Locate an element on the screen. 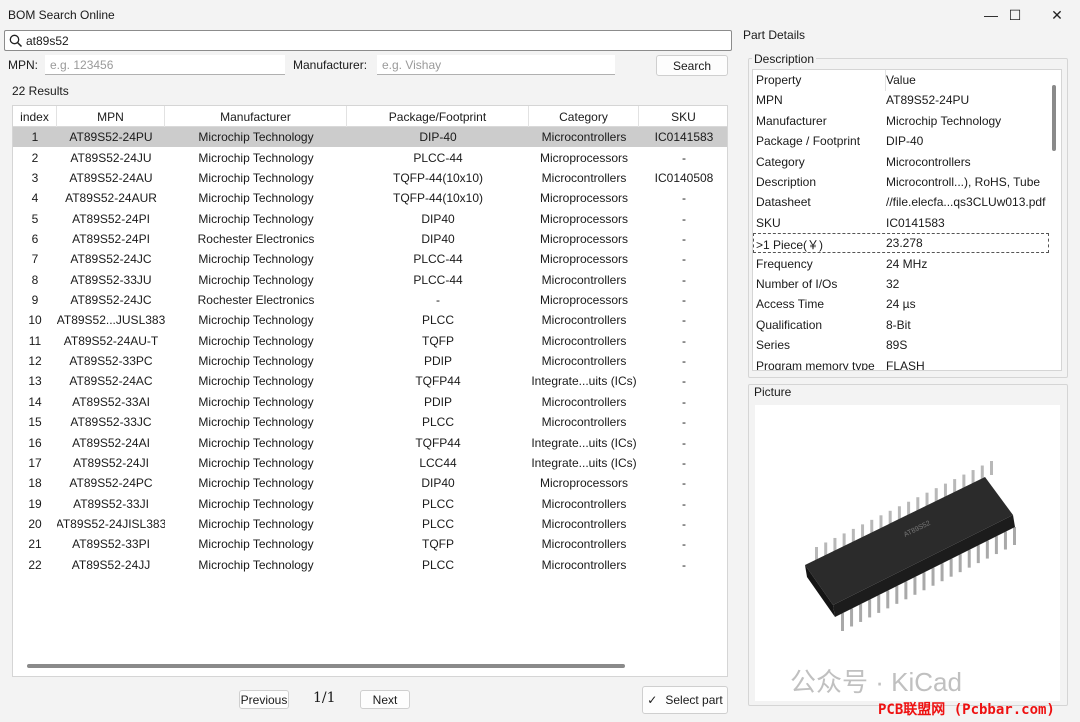  property-row: Qualification 8-Bit is located at coordinates (901, 325).